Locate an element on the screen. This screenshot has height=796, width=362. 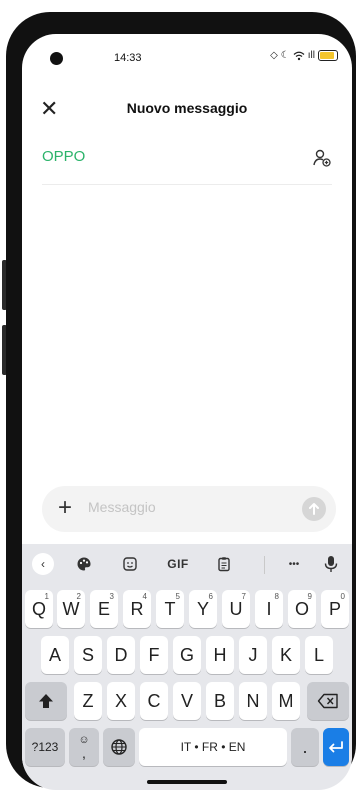
key-n: N is located at coordinates (253, 701).